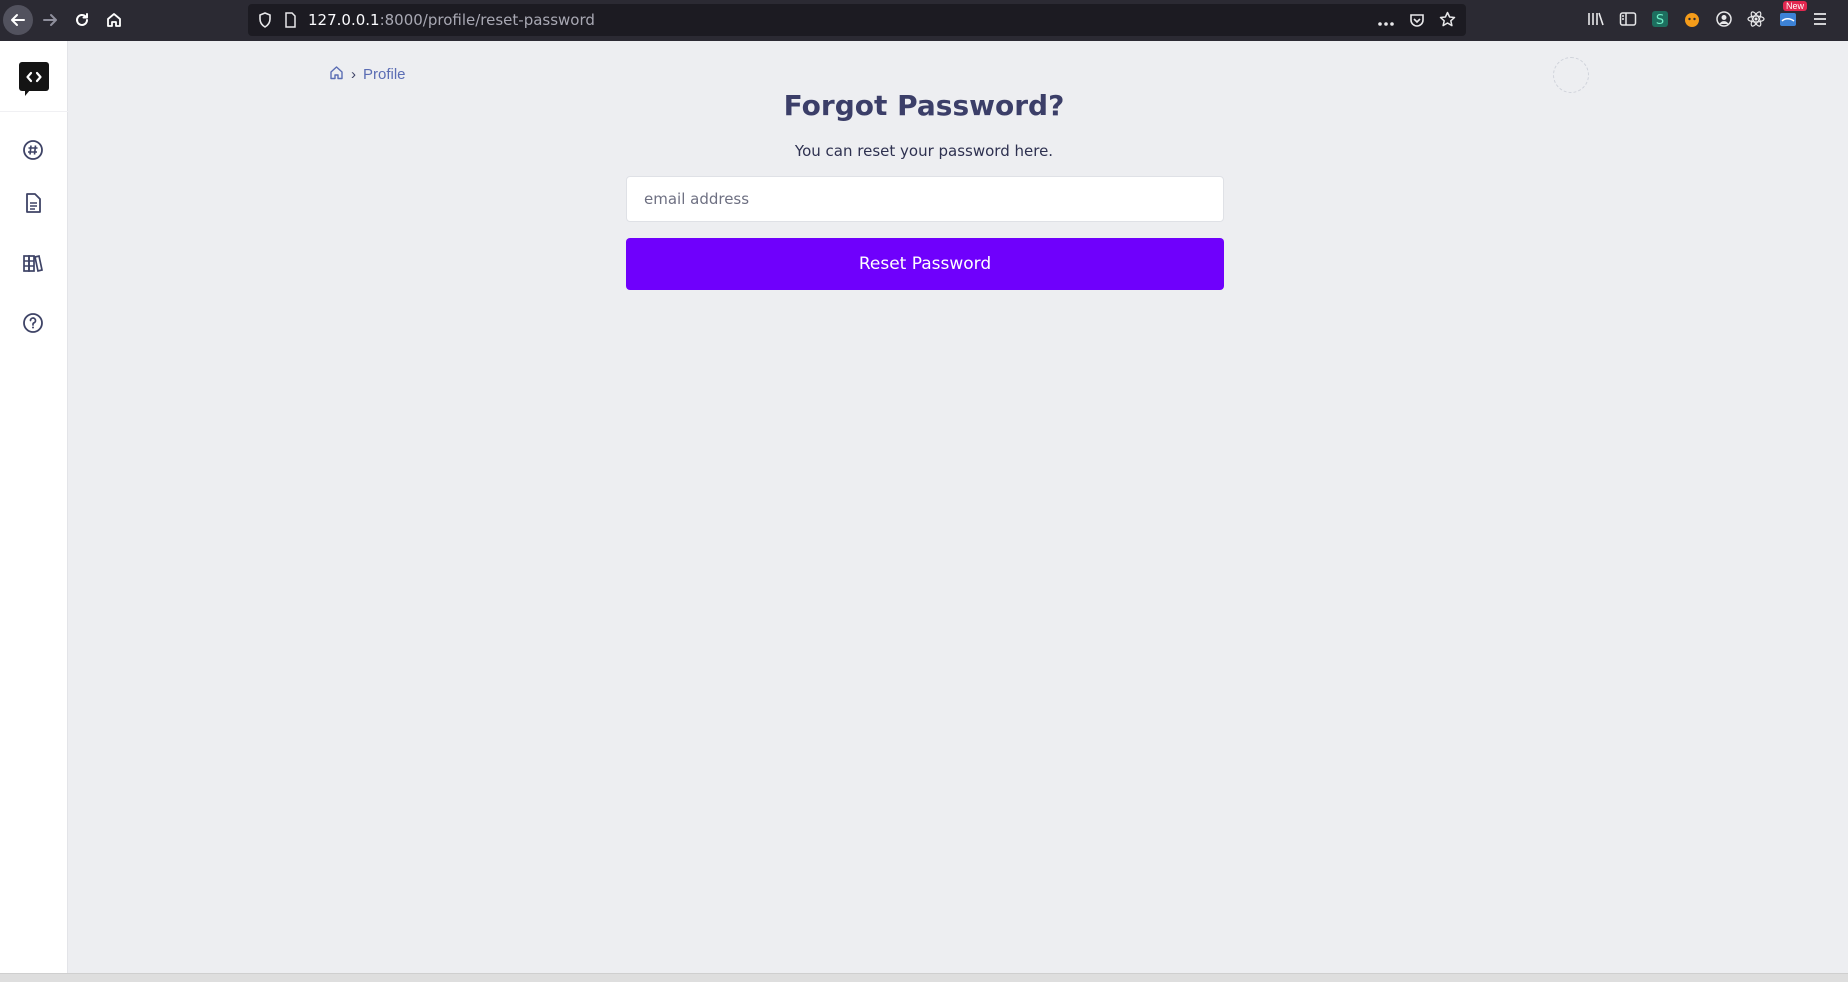 This screenshot has height=982, width=1848. Describe the element at coordinates (1794, 6) in the screenshot. I see `new-badge: New` at that location.